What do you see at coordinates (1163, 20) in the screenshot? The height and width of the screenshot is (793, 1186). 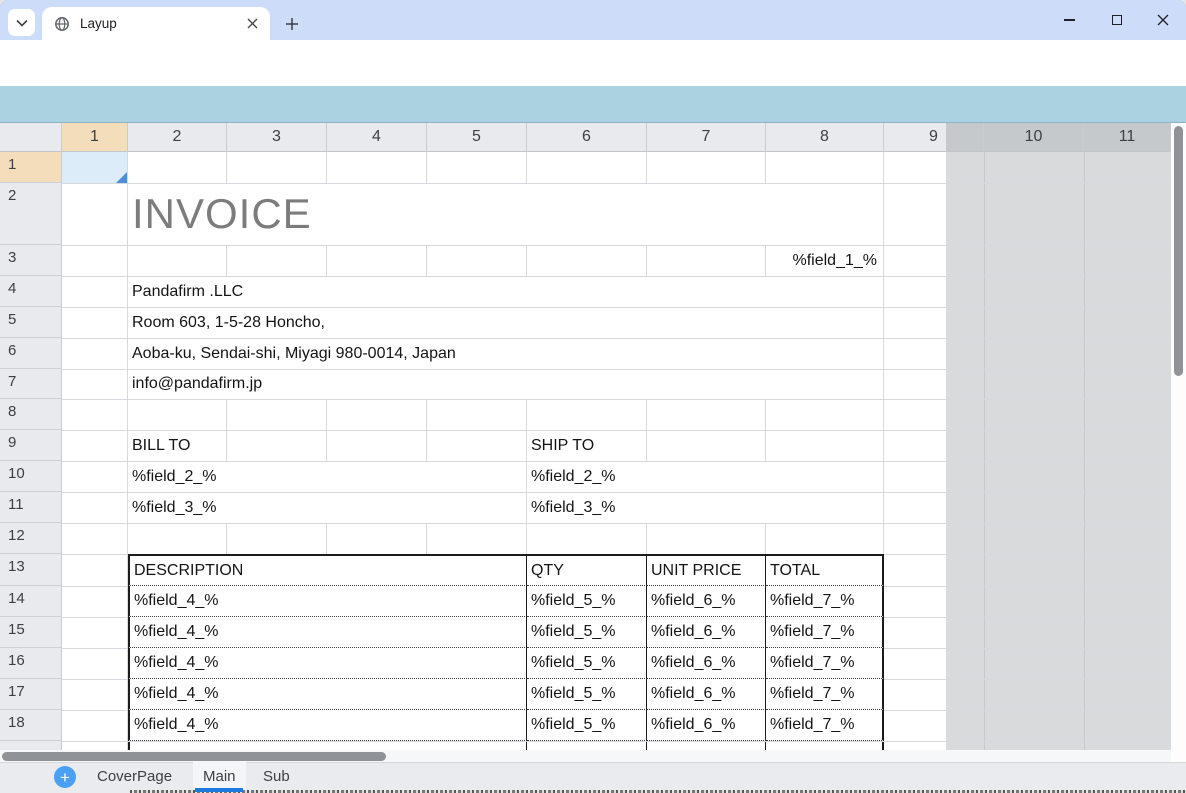 I see `close-window-button` at bounding box center [1163, 20].